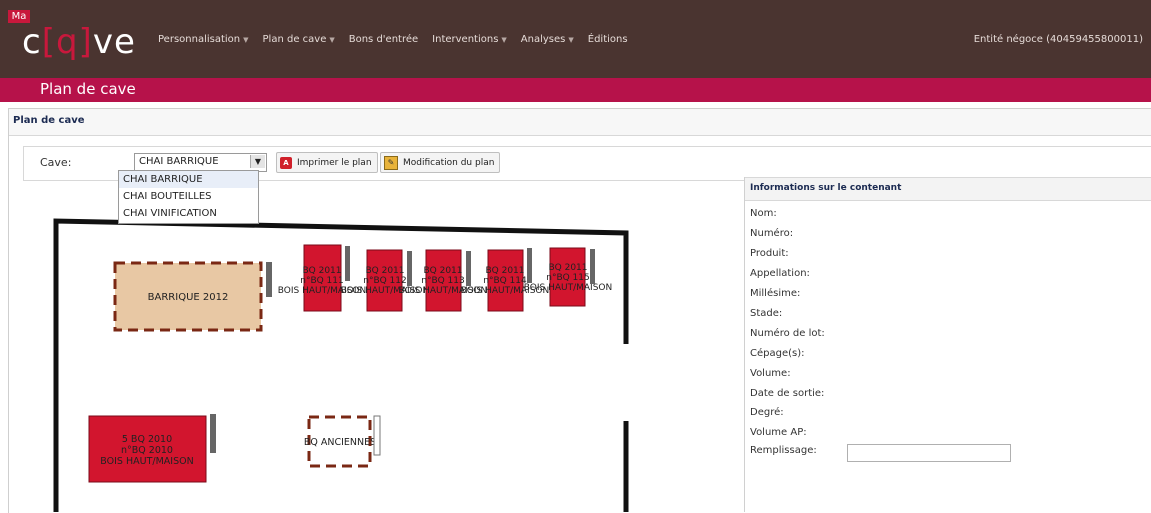 The width and height of the screenshot is (1151, 513). I want to click on dropdown-option-chai-bouteilles: CHAI BOUTEILLES, so click(188, 196).